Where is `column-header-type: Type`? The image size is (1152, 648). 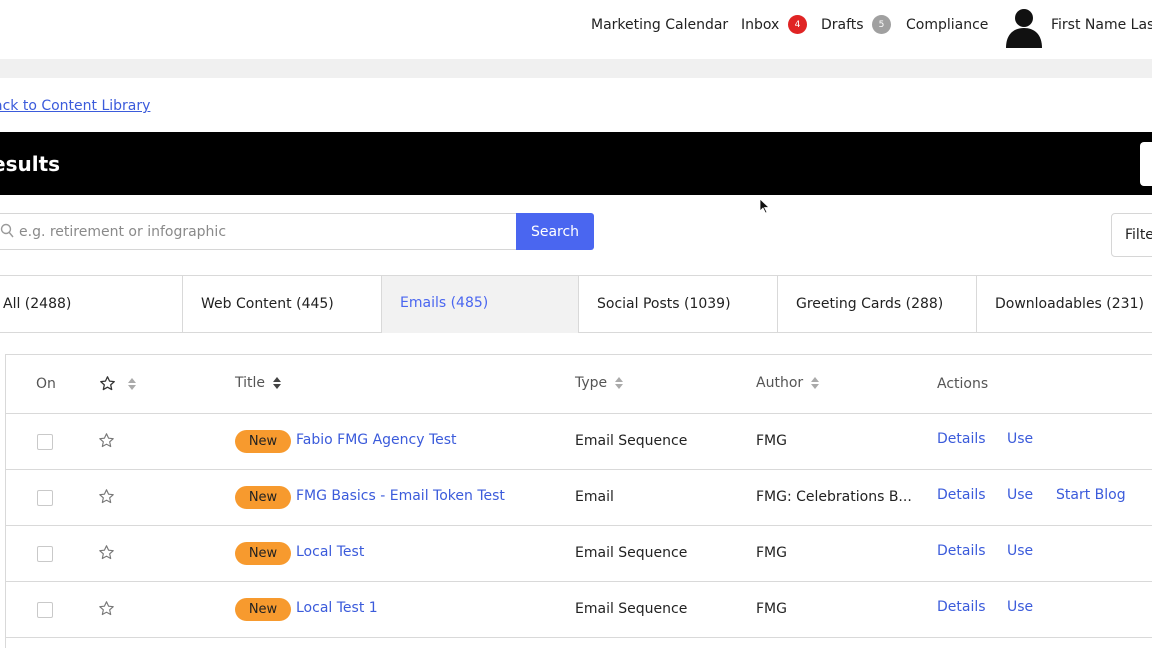 column-header-type: Type is located at coordinates (599, 383).